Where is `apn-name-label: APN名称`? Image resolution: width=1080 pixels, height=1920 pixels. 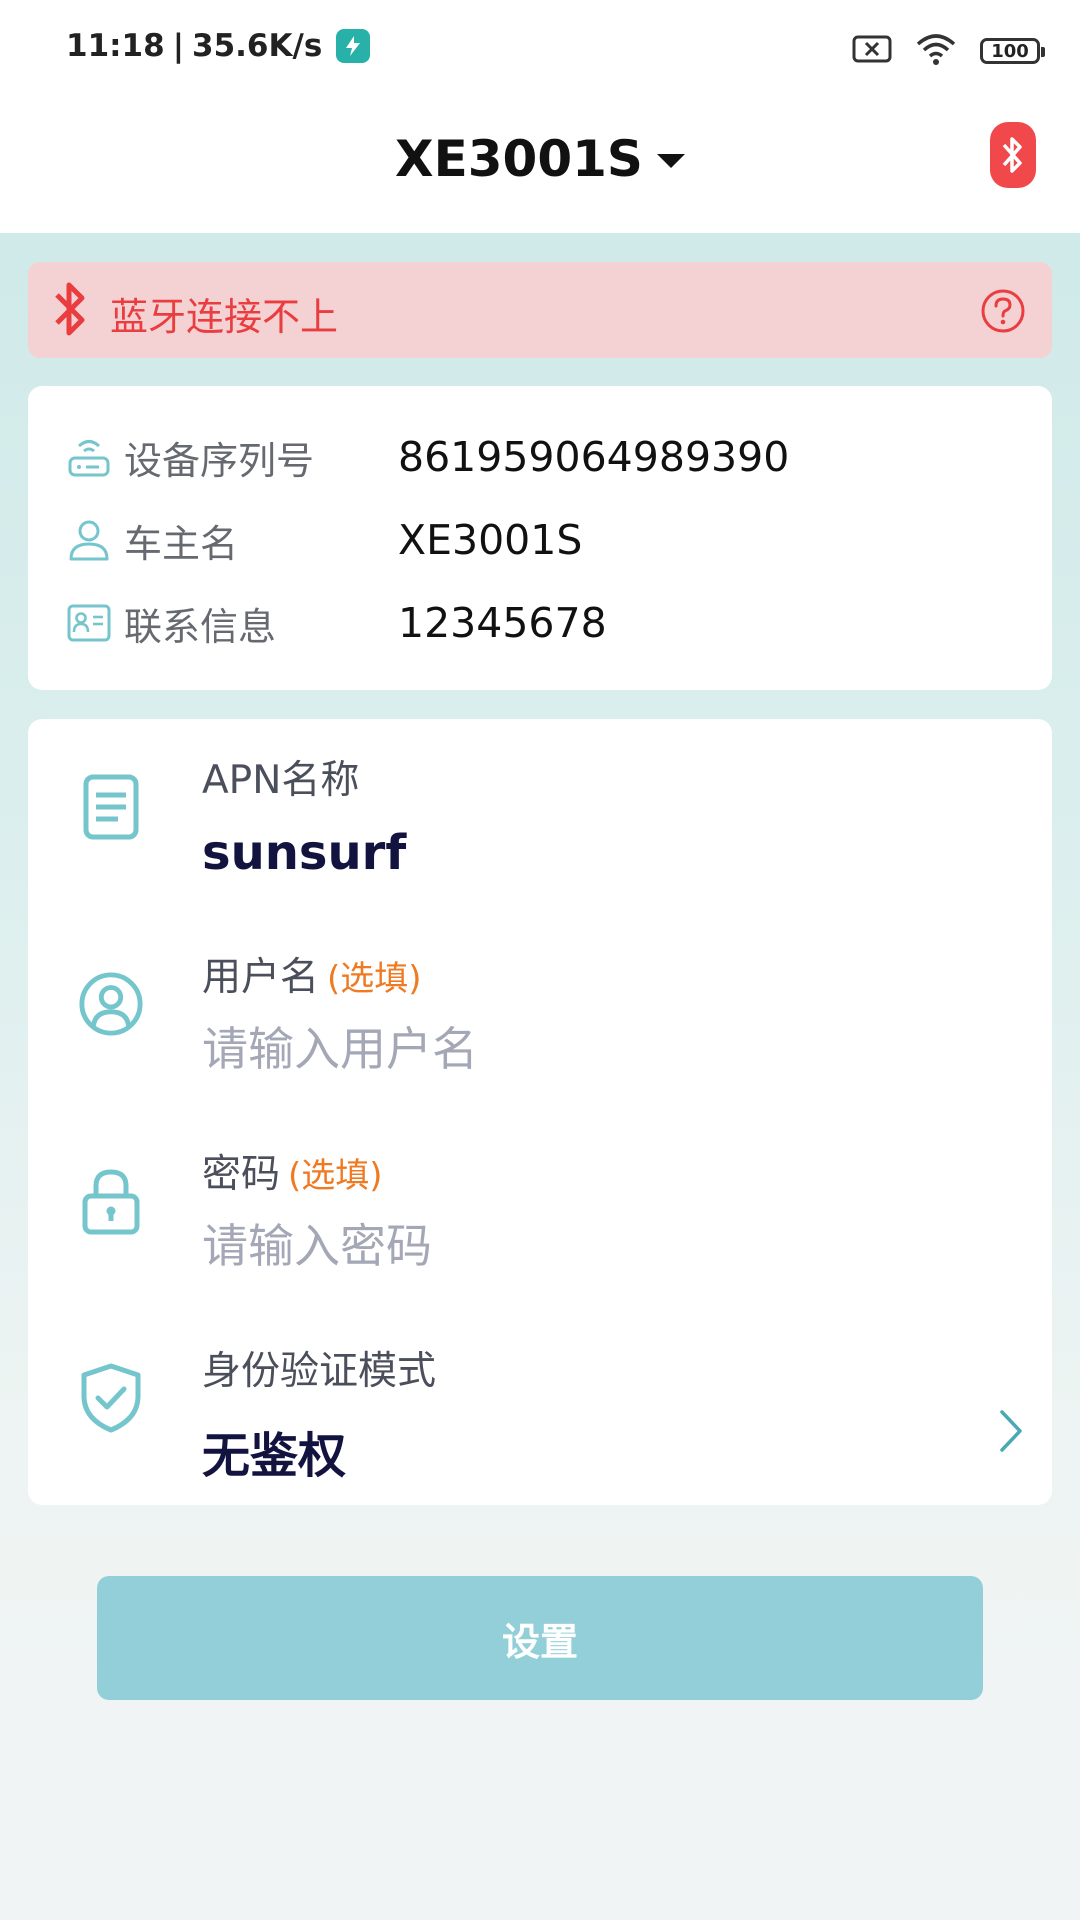
apn-name-label: APN名称 is located at coordinates (281, 780).